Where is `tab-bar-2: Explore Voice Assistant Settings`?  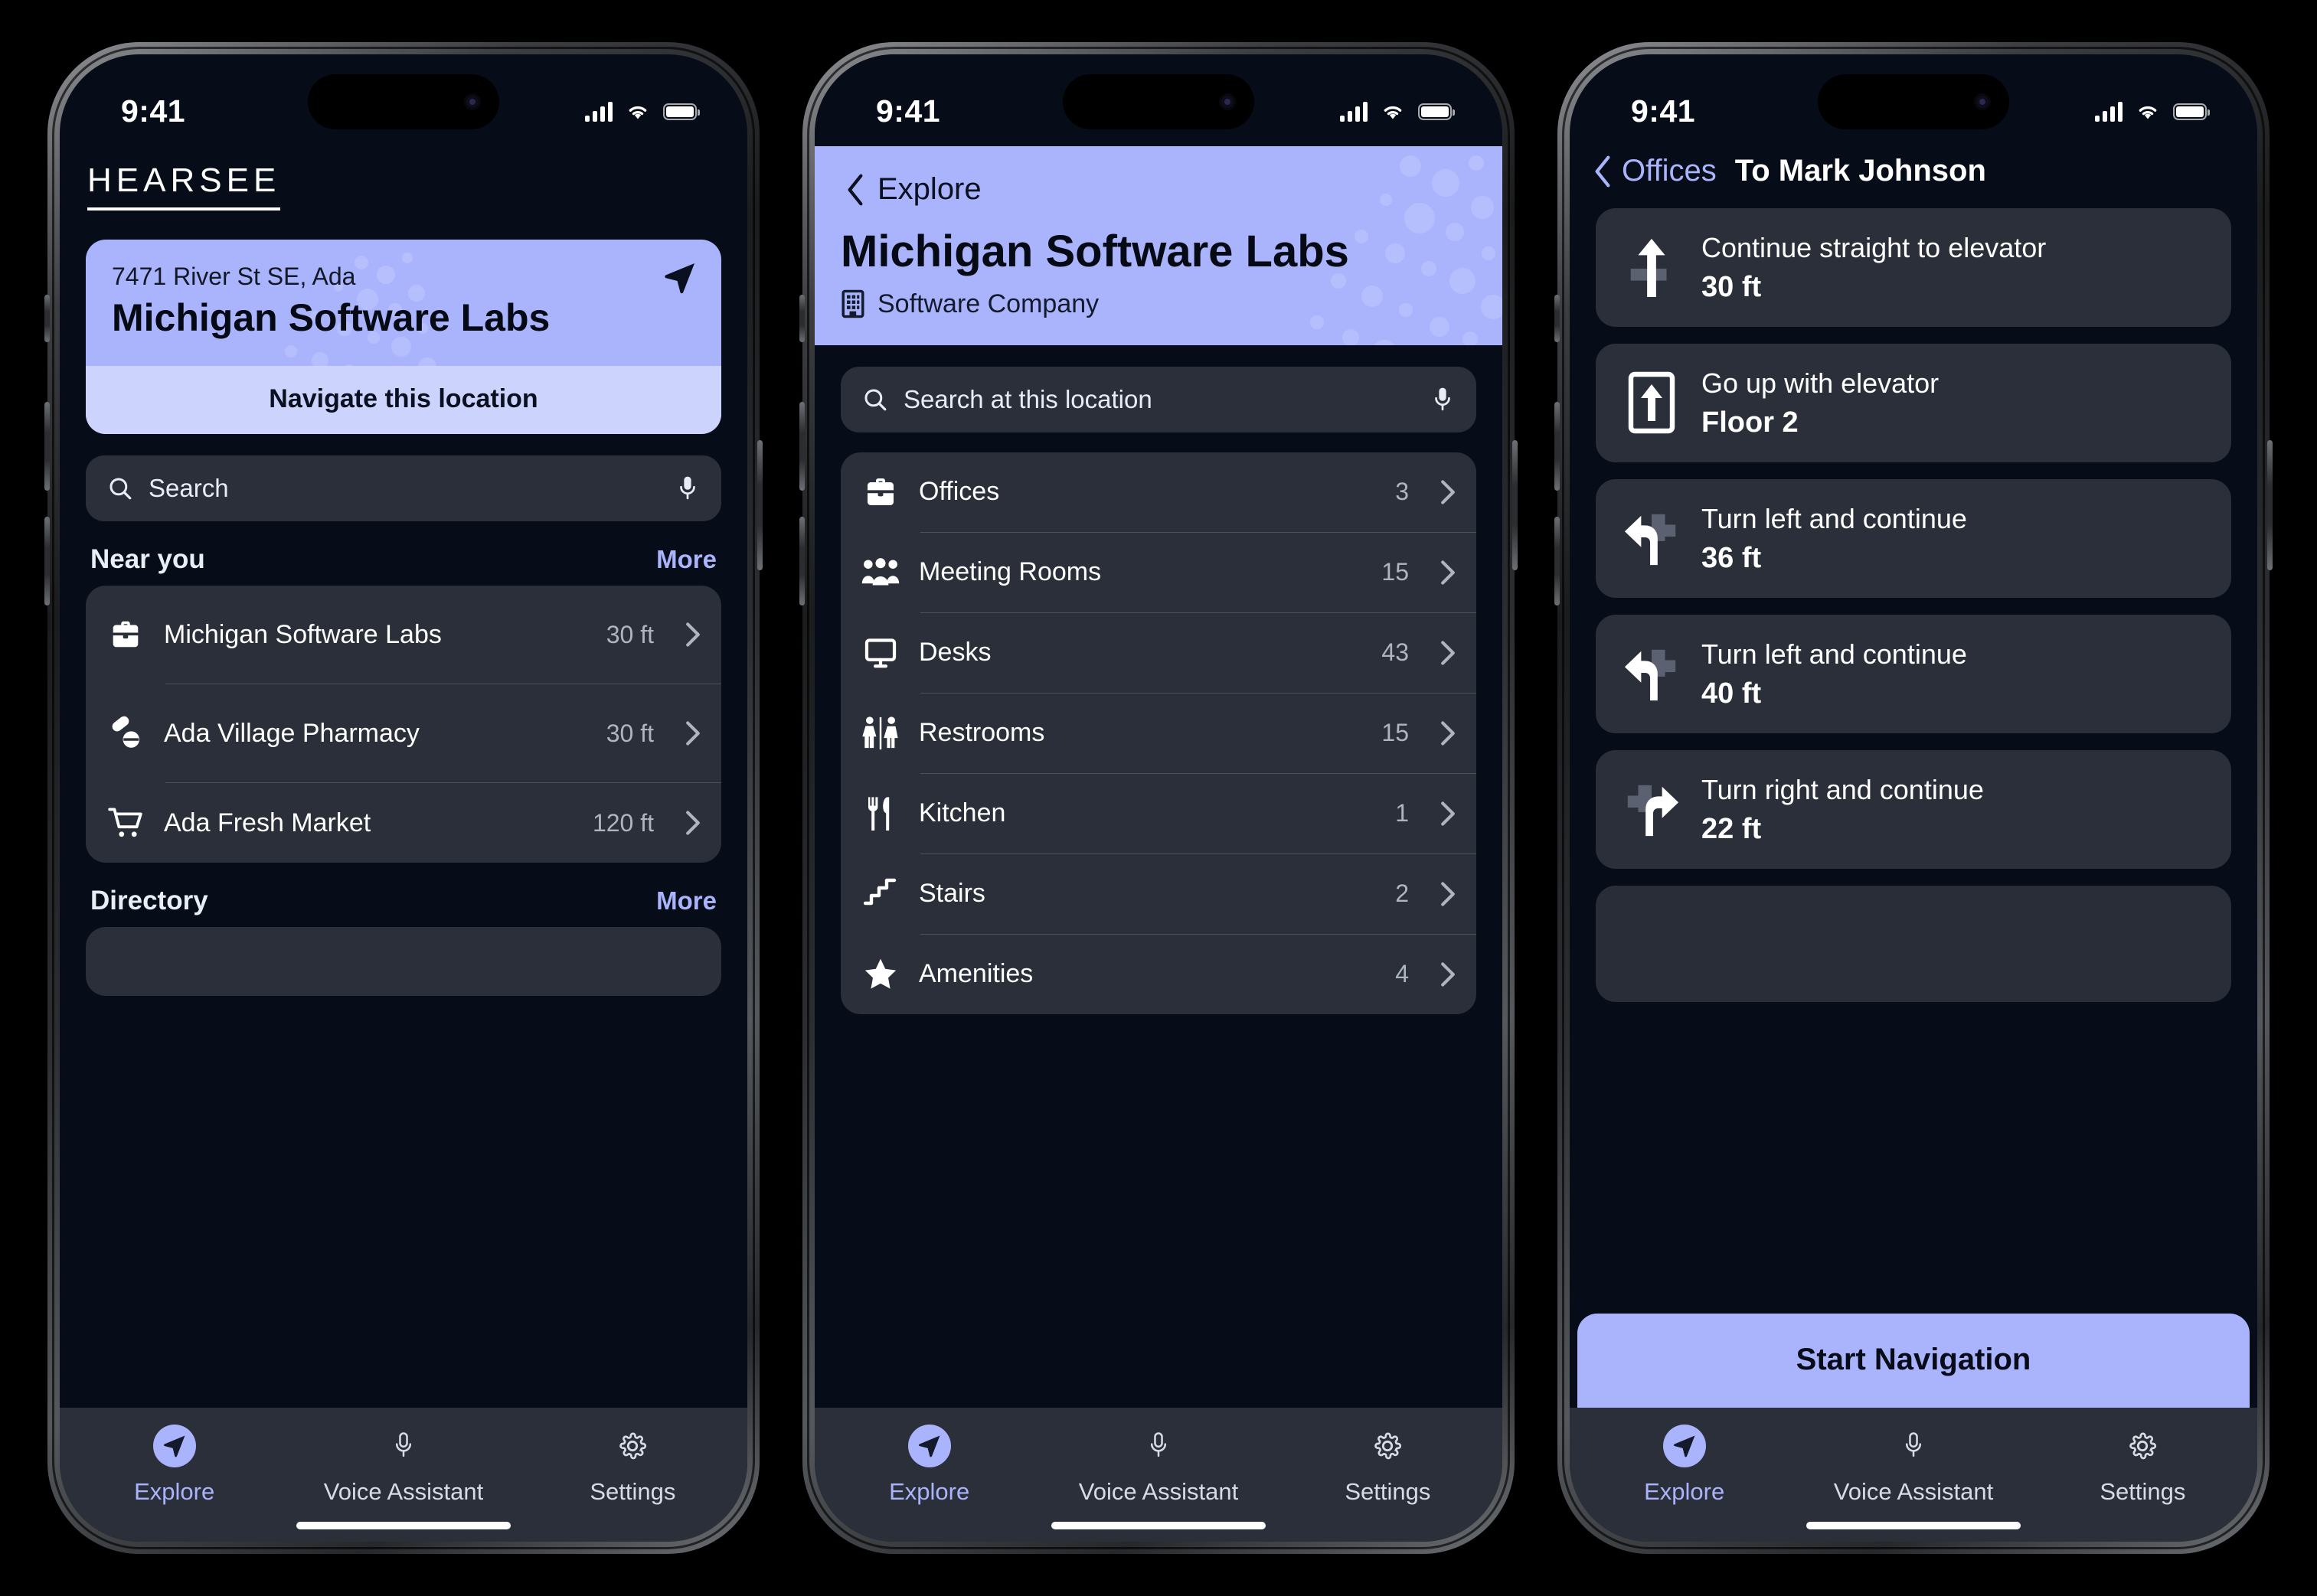
tab-bar-2: Explore Voice Assistant Settings is located at coordinates (1158, 1475).